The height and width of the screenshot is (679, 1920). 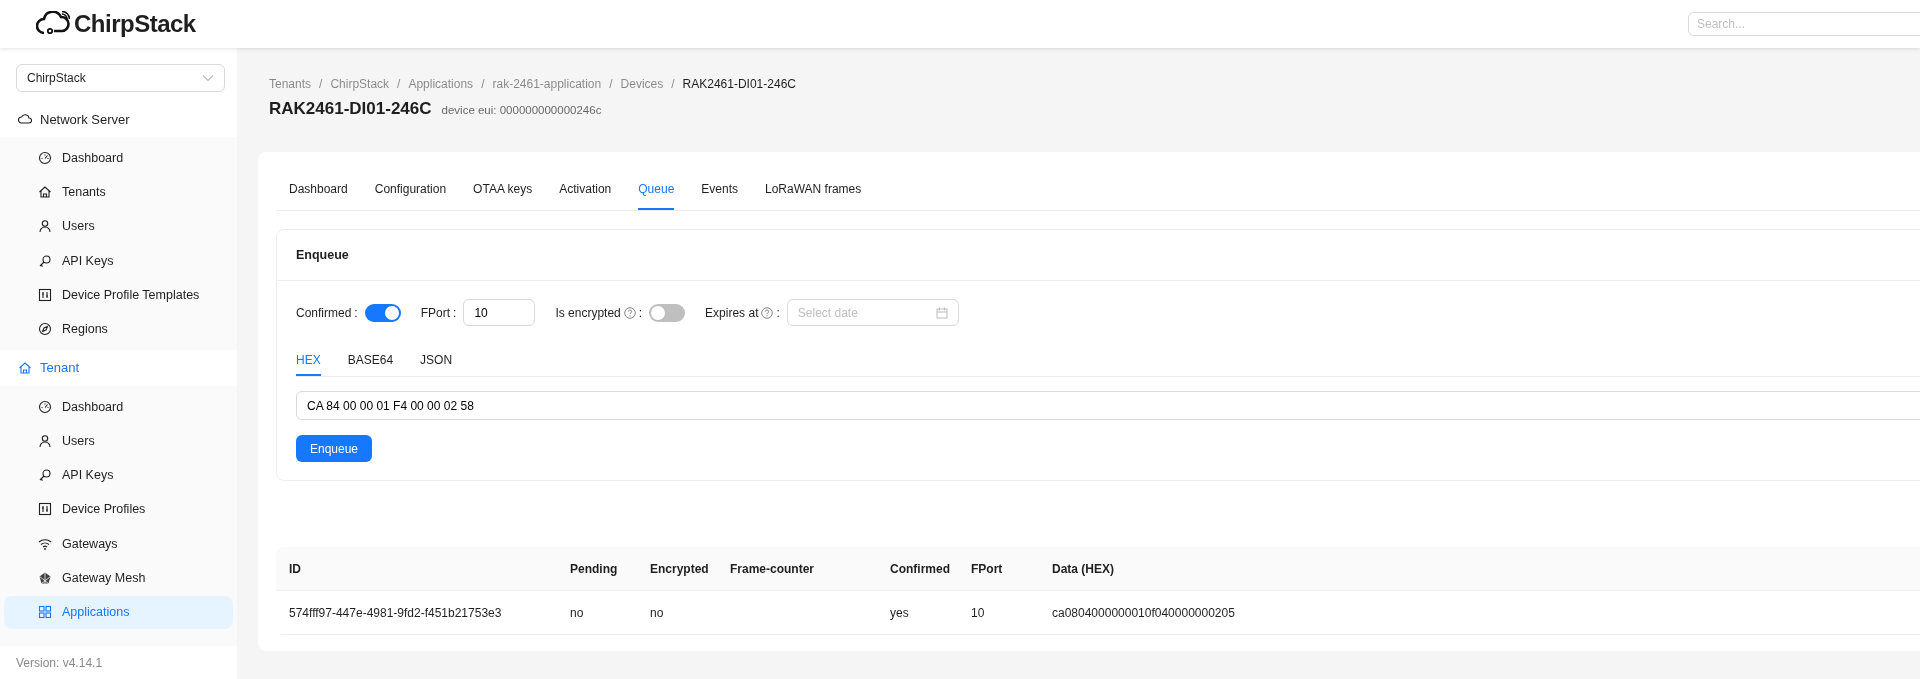 I want to click on table-cell: 10, so click(x=978, y=612).